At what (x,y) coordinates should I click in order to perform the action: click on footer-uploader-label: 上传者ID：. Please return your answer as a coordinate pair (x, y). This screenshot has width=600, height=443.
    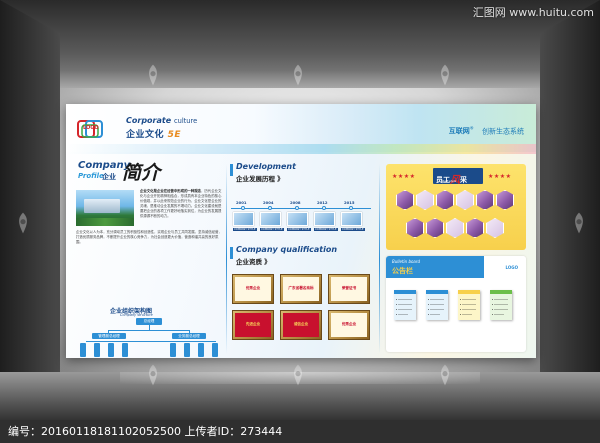
    Looking at the image, I should click on (212, 431).